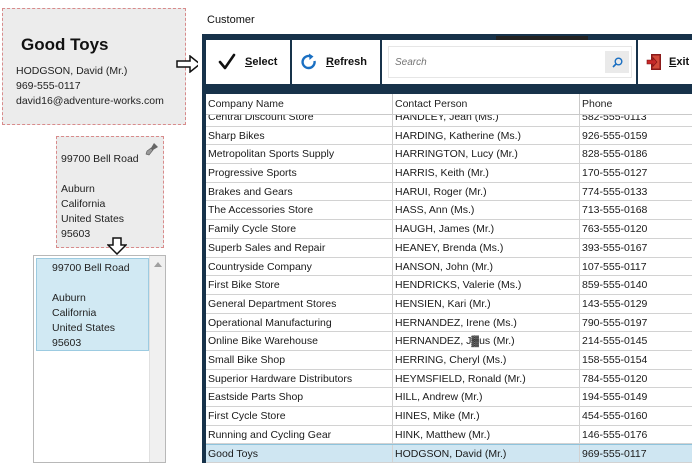 The width and height of the screenshot is (692, 463). What do you see at coordinates (152, 149) in the screenshot?
I see `brush-icon` at bounding box center [152, 149].